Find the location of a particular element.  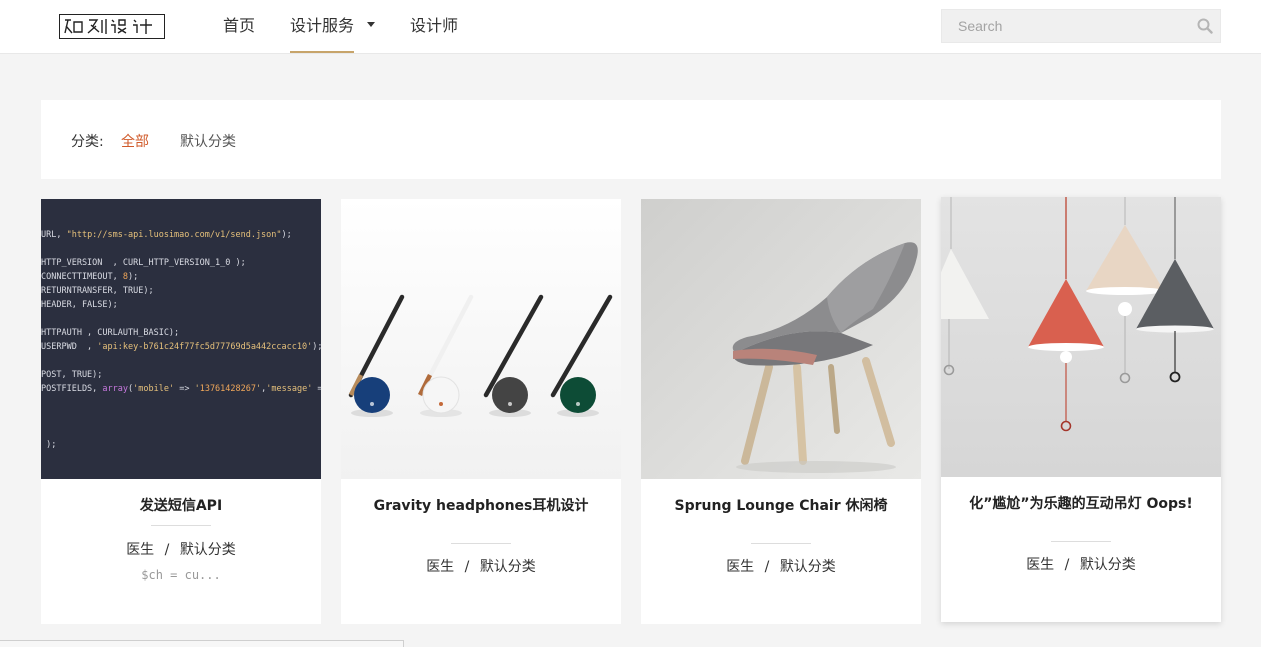

pendant-lamps-photo is located at coordinates (1081, 337).